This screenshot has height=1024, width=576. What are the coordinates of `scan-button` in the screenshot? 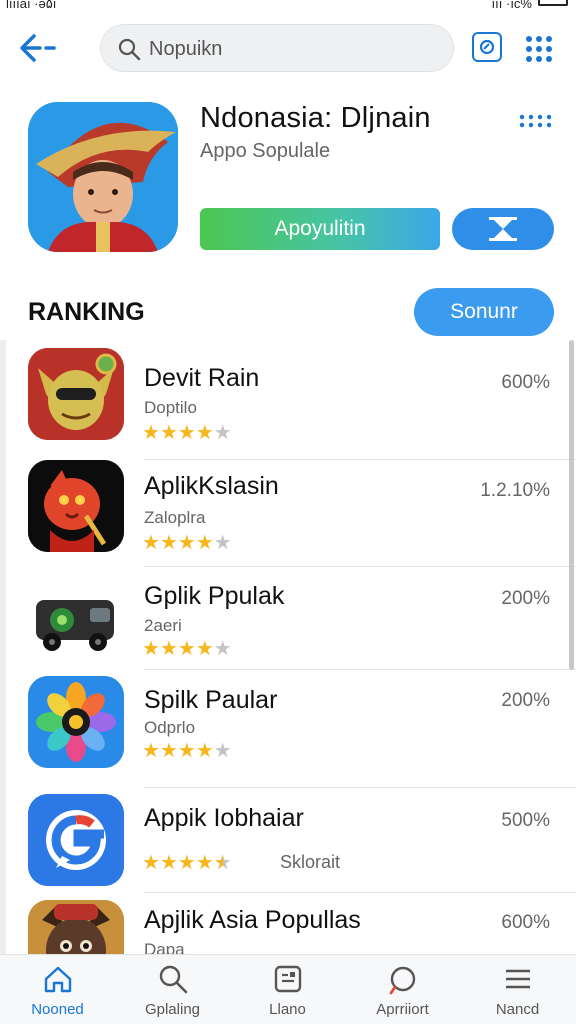 It's located at (487, 47).